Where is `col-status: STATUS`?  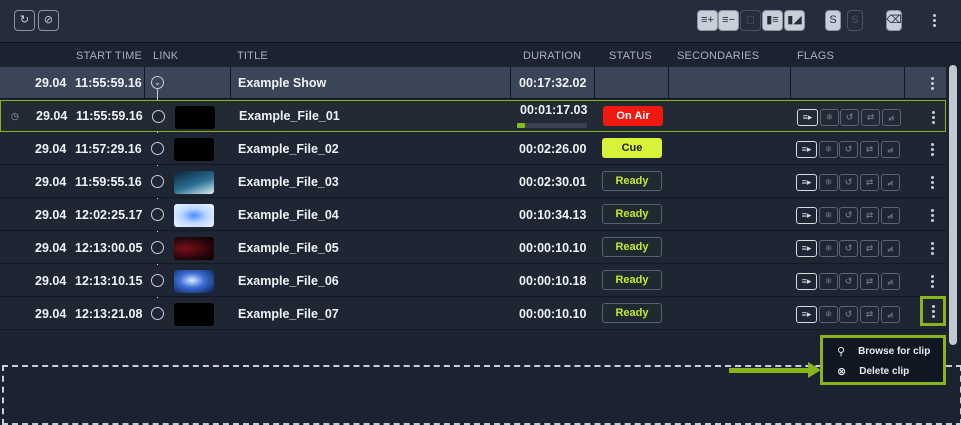 col-status: STATUS is located at coordinates (630, 56).